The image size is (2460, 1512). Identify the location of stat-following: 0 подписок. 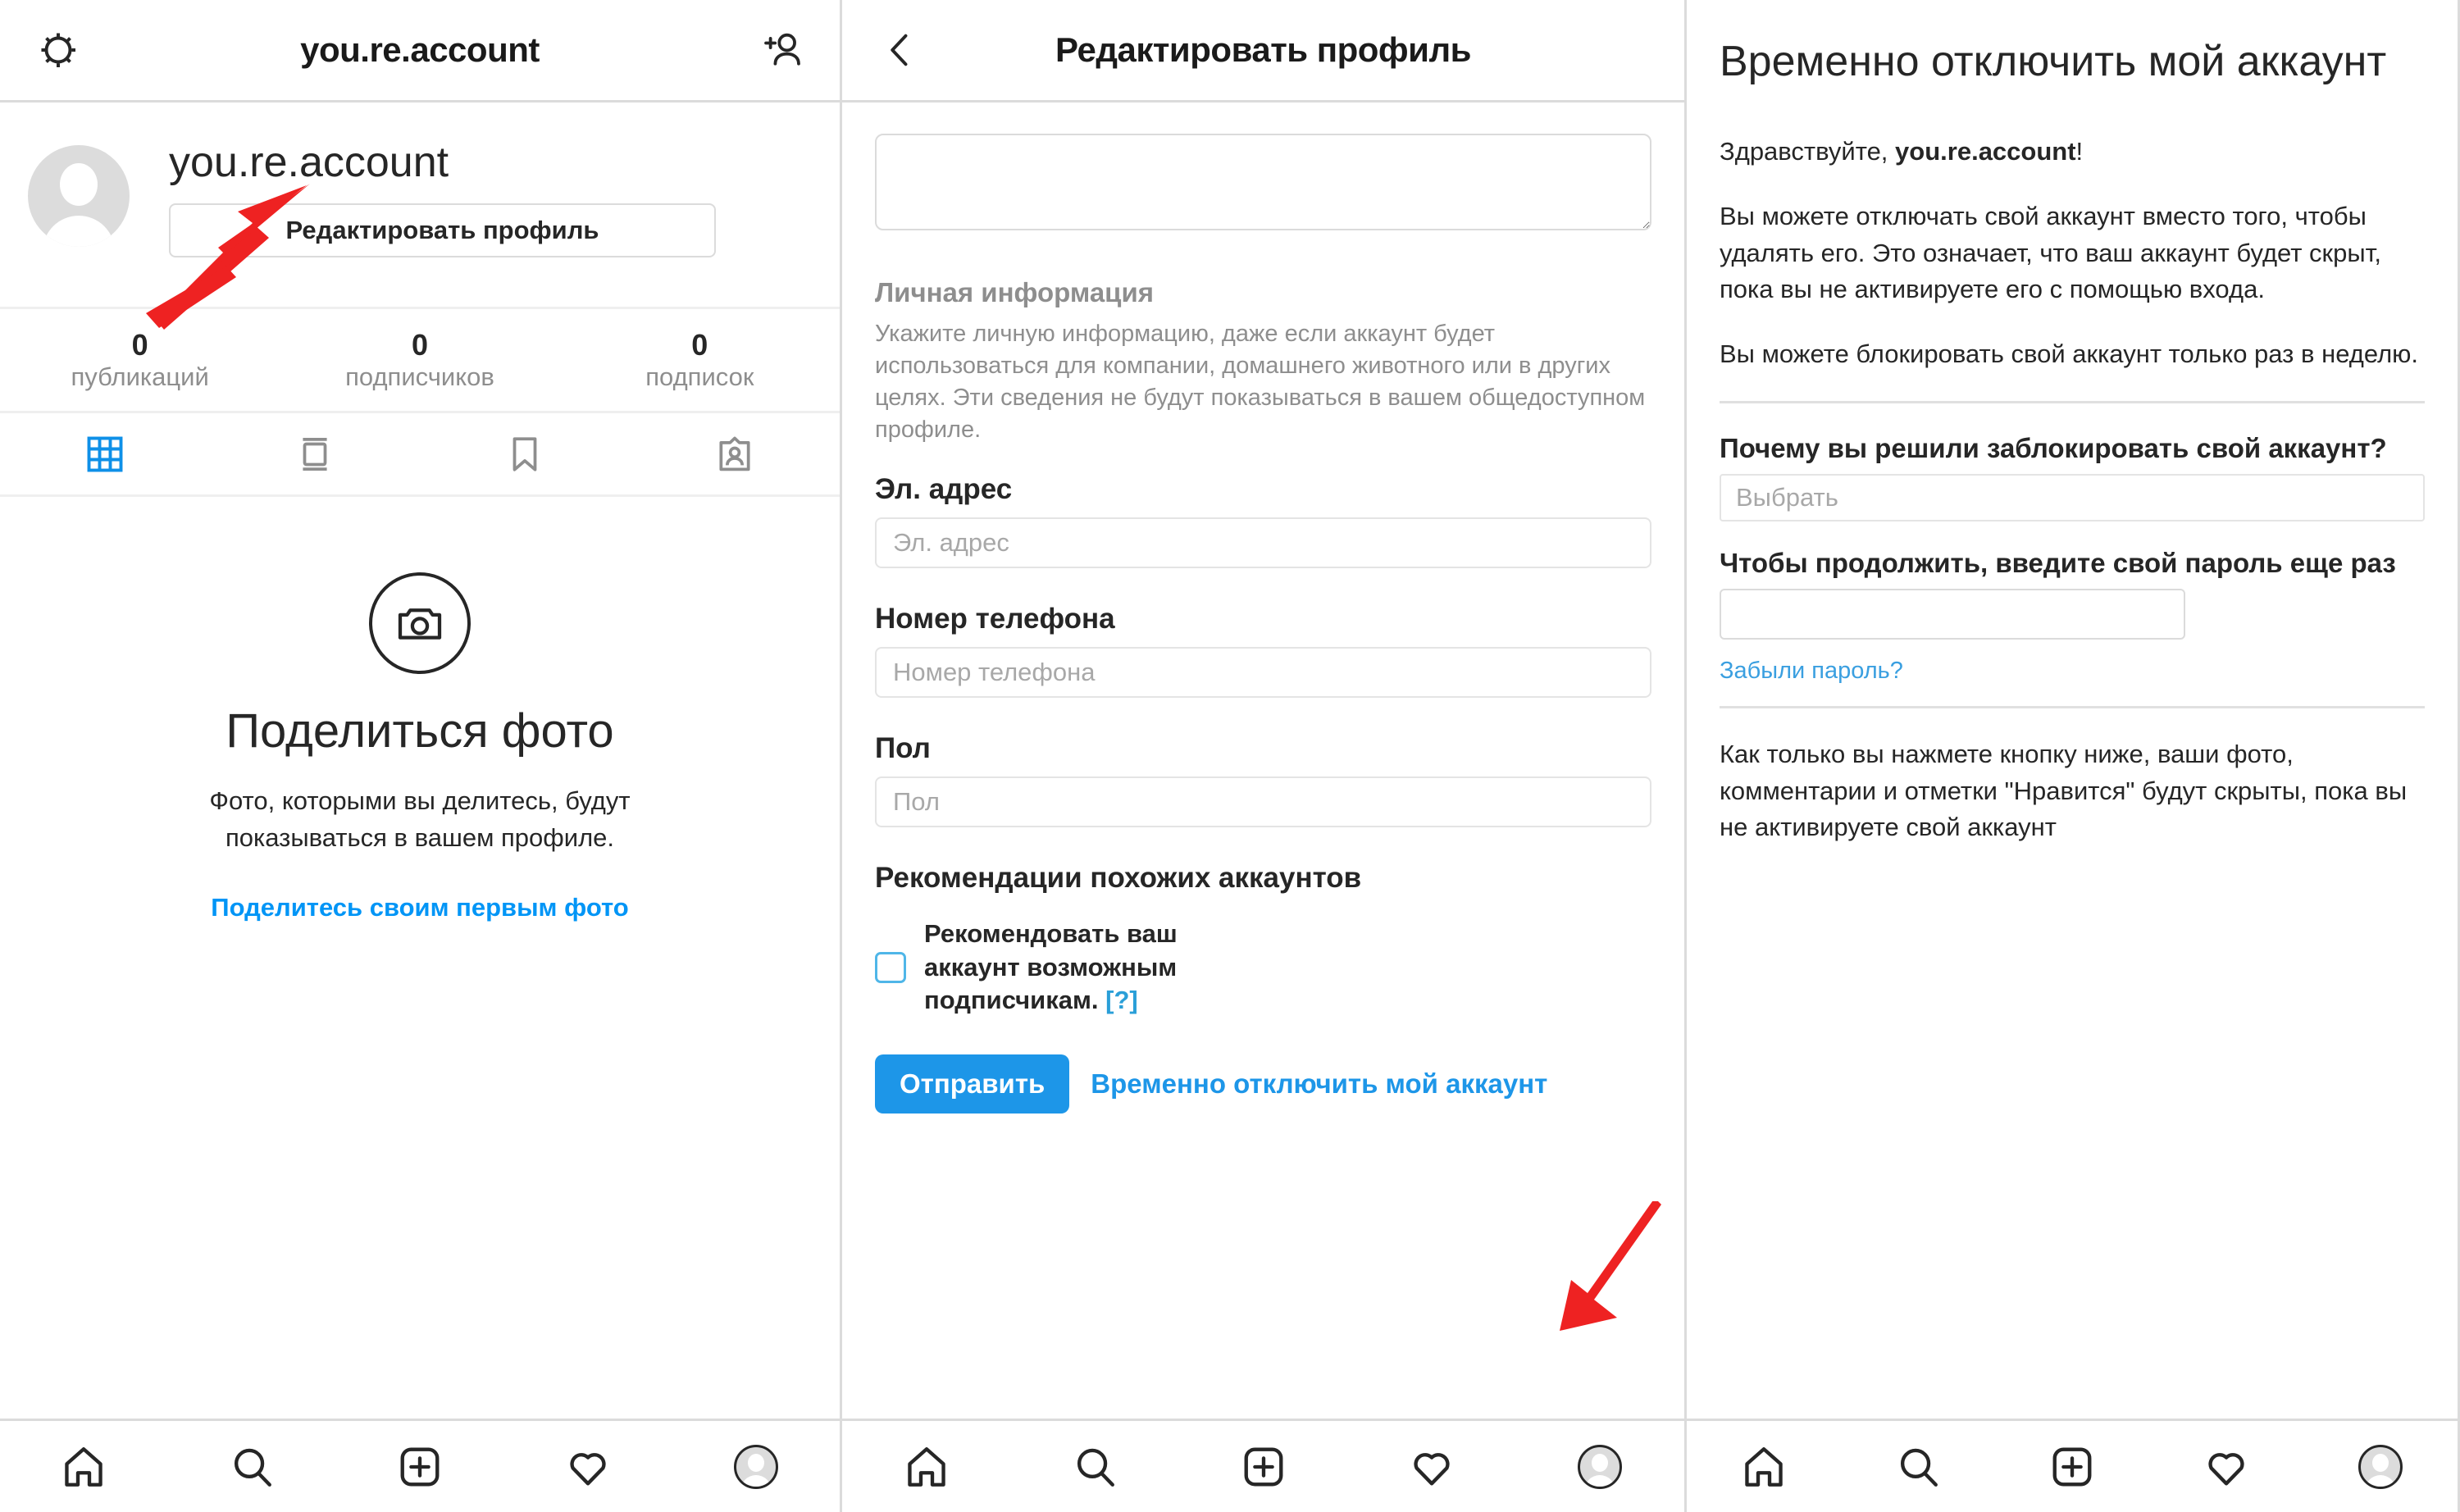
(700, 360).